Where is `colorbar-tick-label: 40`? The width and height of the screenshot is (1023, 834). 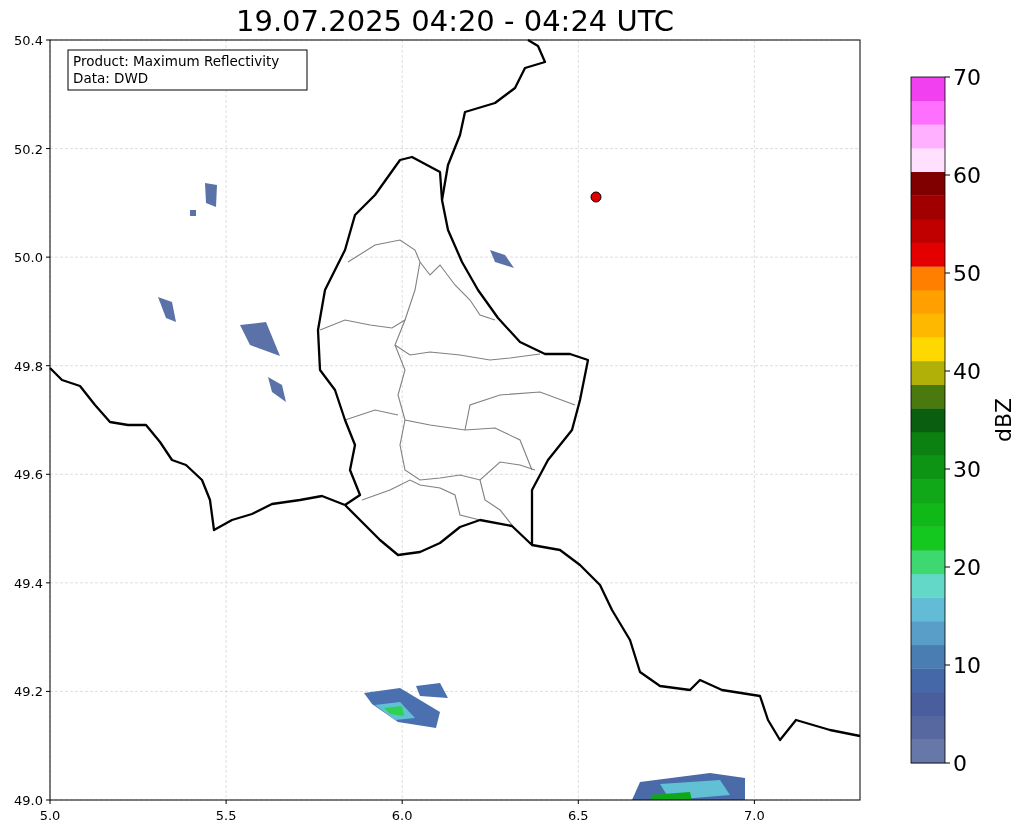
colorbar-tick-label: 40 is located at coordinates (967, 371).